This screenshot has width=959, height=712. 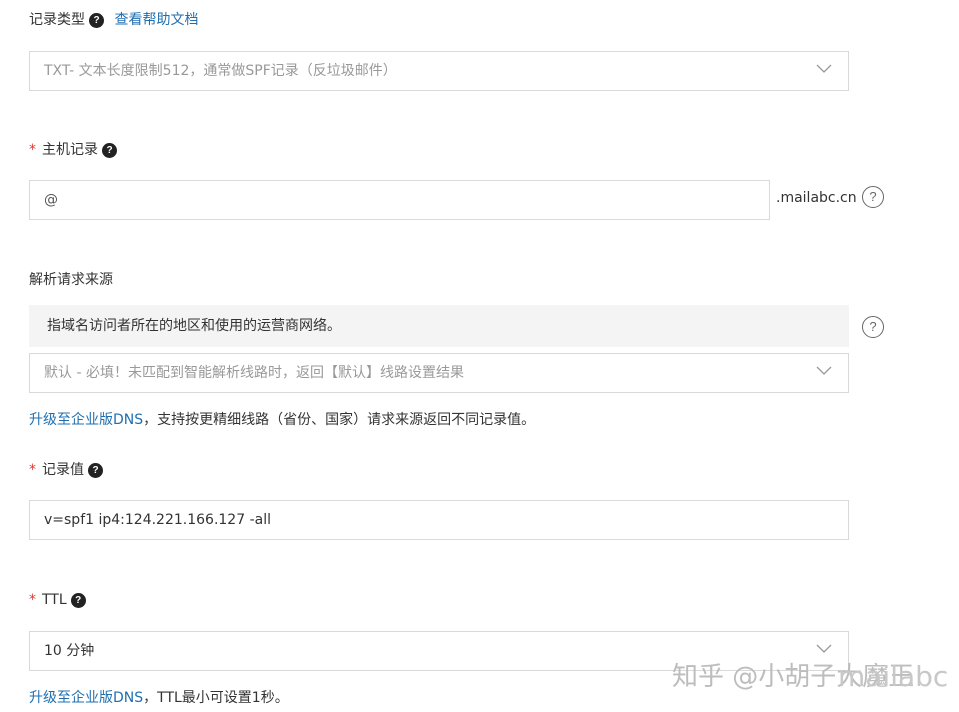 I want to click on record-value-input: v=spf1 ip4:124.221.166.127 -all, so click(x=439, y=520).